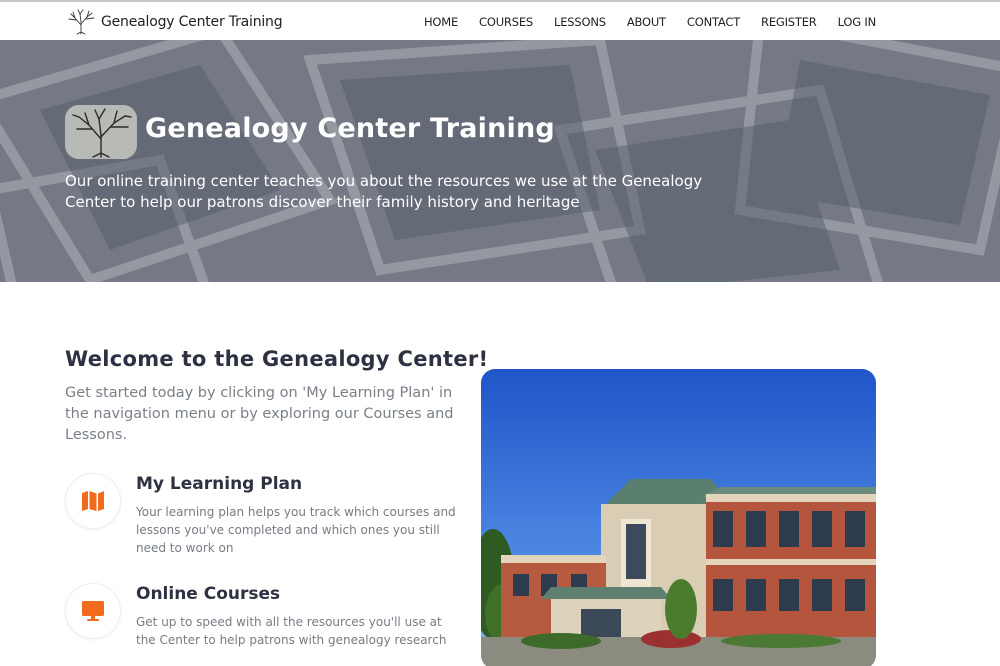  I want to click on nav-courses: COURSES, so click(506, 22).